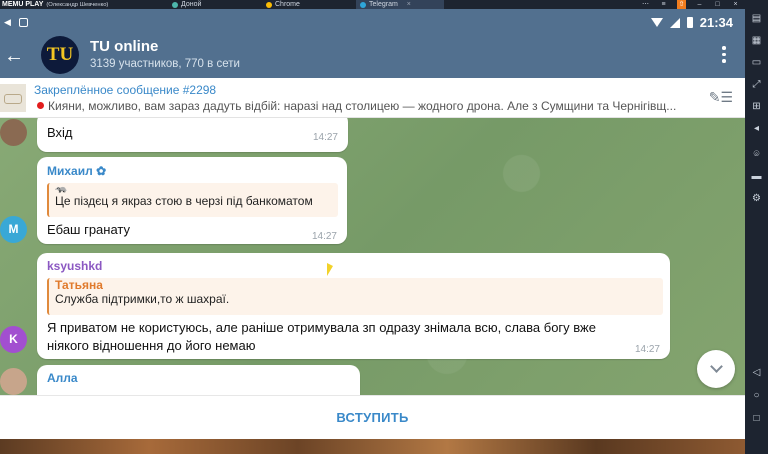 The width and height of the screenshot is (768, 454). I want to click on screen-icon: ▭, so click(756, 62).